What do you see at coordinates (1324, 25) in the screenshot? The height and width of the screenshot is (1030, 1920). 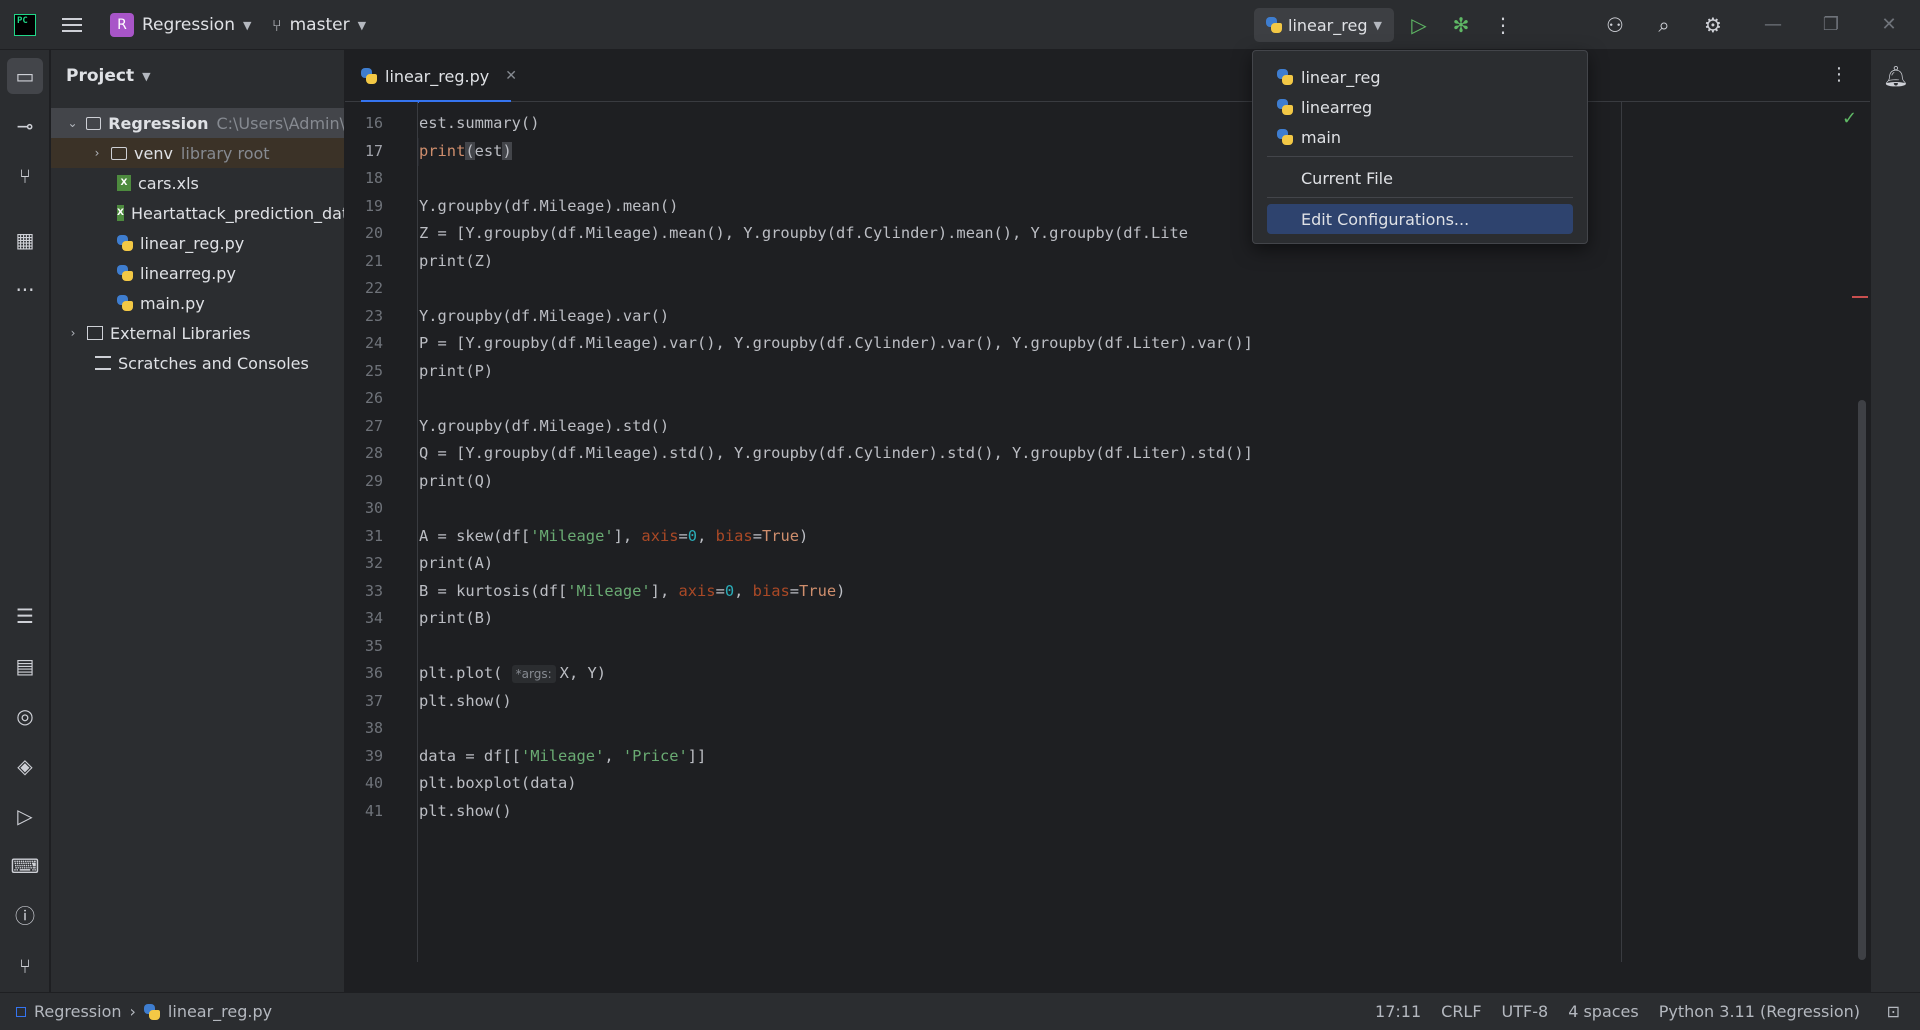 I see `run-config-selector: linear_reg ▼` at bounding box center [1324, 25].